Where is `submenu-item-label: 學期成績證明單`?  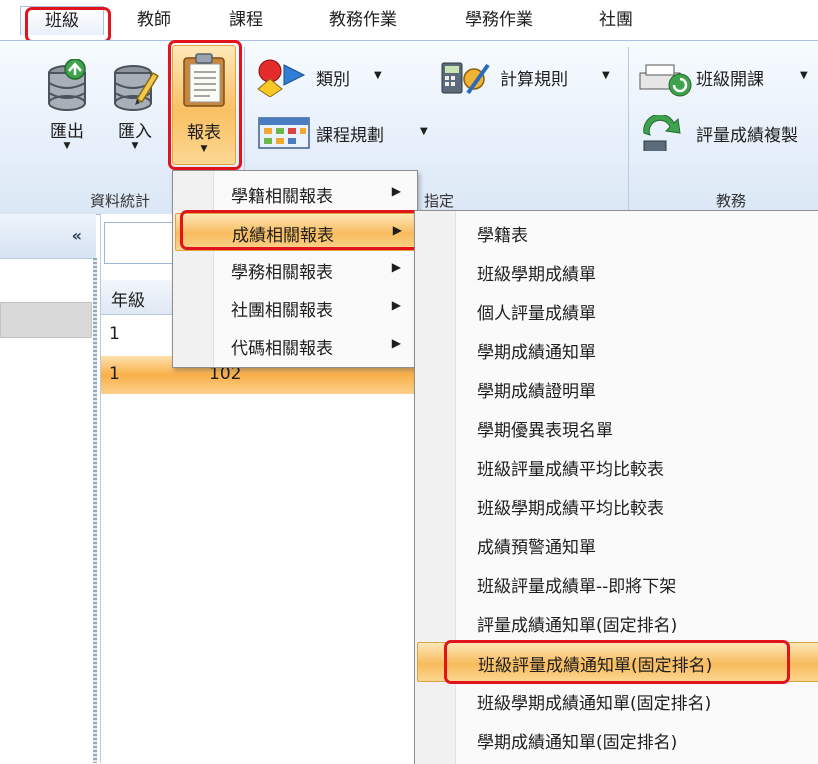 submenu-item-label: 學期成績證明單 is located at coordinates (536, 392).